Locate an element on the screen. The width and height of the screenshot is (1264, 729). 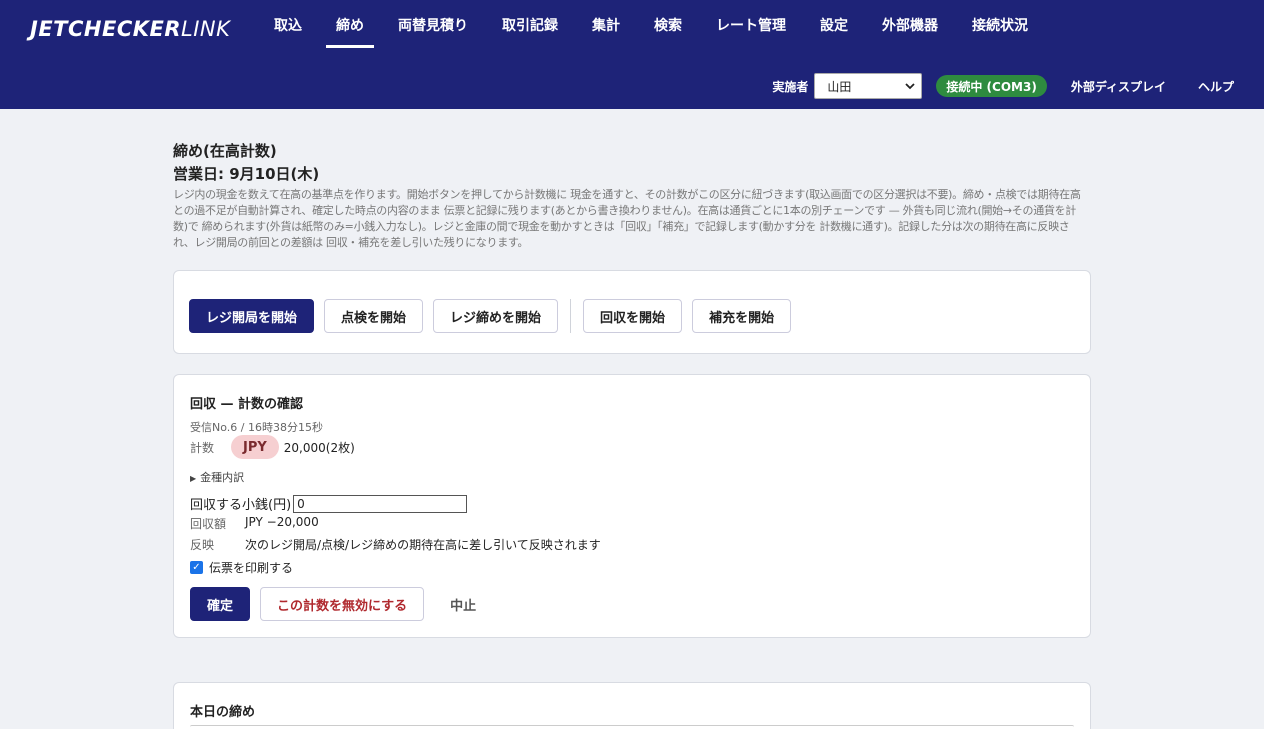
nav-settings: 設定 is located at coordinates (834, 25).